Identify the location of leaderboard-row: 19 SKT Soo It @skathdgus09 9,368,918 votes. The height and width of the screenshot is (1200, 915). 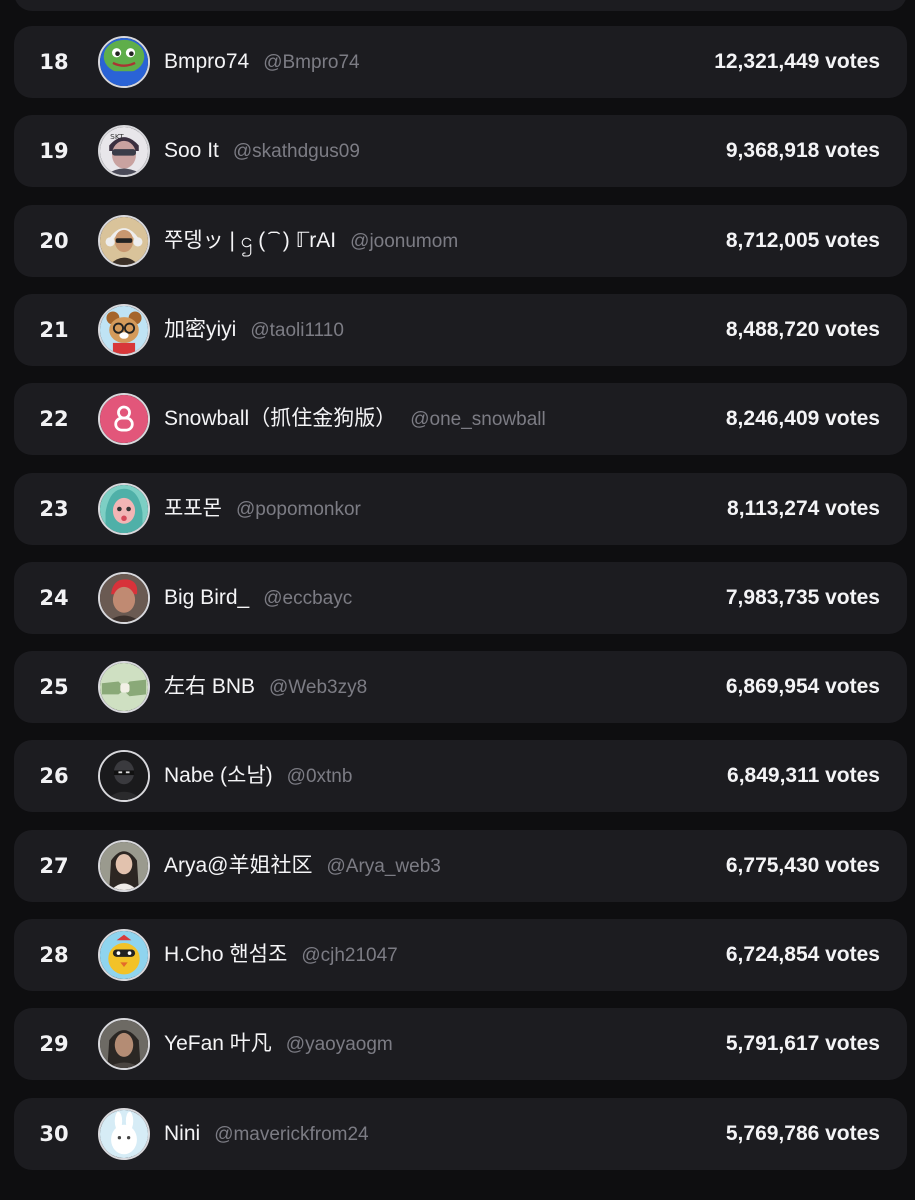
(460, 151).